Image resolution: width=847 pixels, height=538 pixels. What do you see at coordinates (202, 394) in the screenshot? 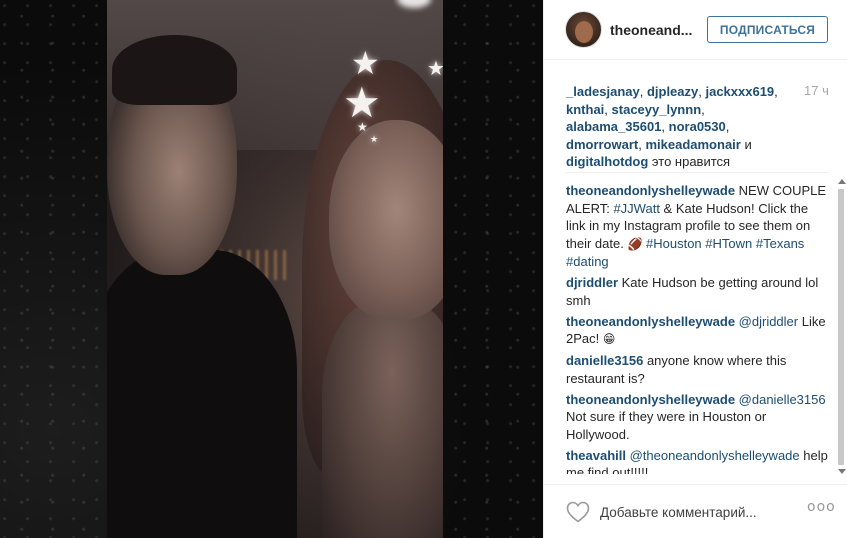
I see `photo-man-body` at bounding box center [202, 394].